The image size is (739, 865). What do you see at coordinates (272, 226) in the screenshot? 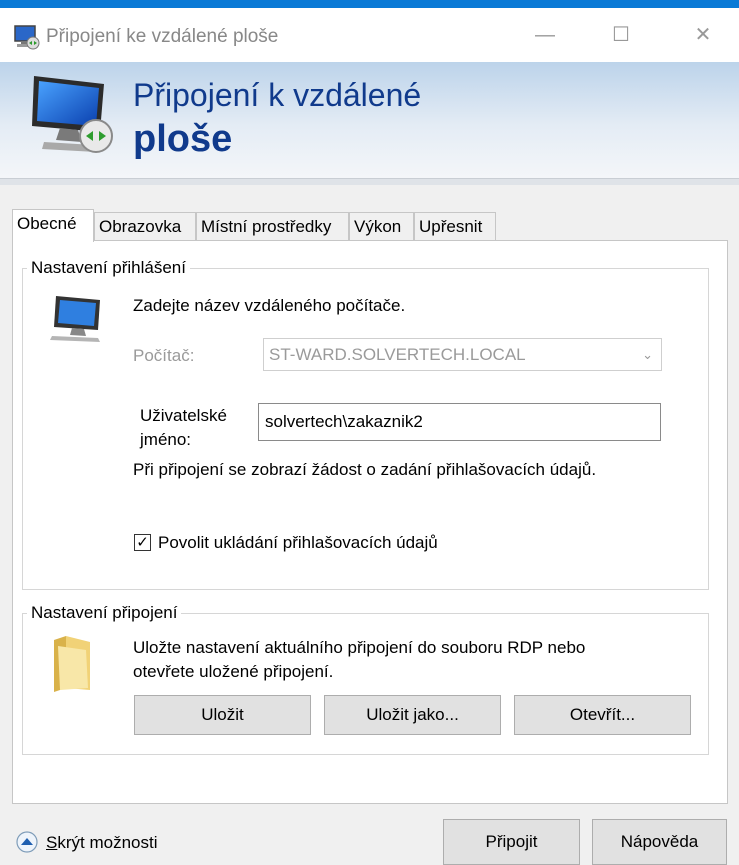
I see `tab-local-resources: Místní prostředky` at bounding box center [272, 226].